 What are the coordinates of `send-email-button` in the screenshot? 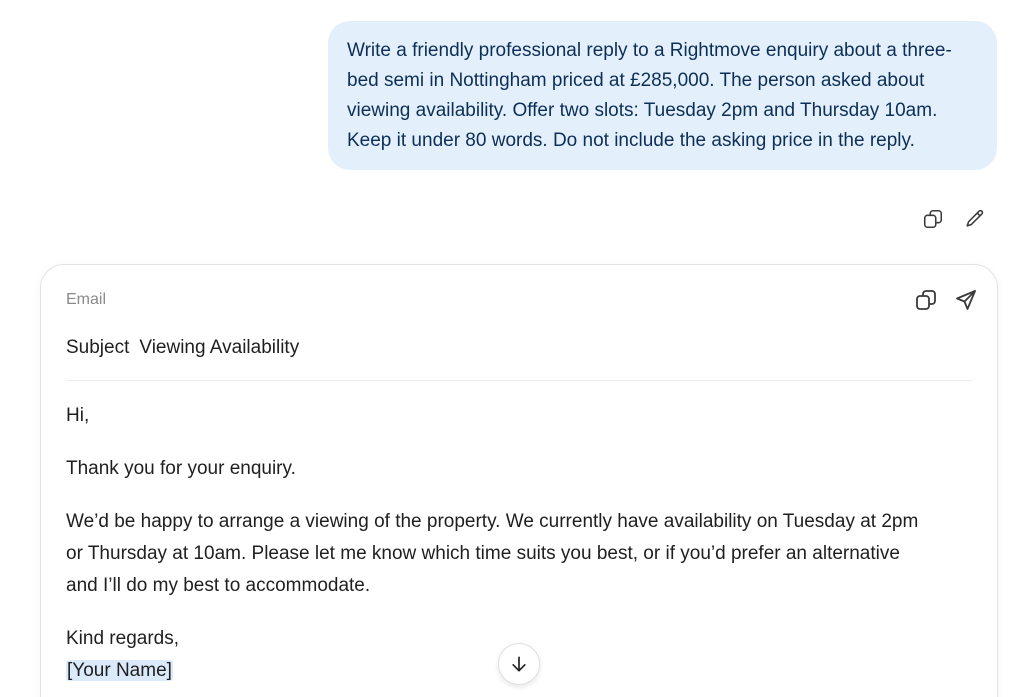 It's located at (966, 300).